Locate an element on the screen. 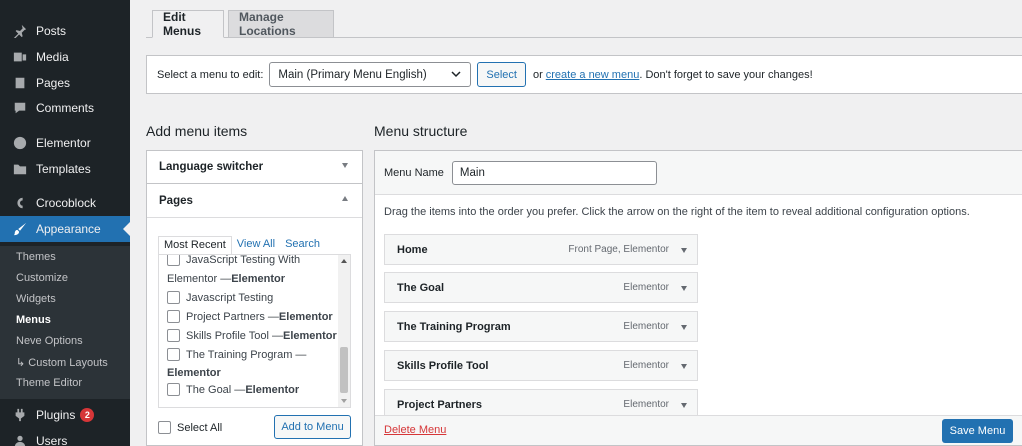 Image resolution: width=1022 pixels, height=446 pixels. sidebar-item-pages: Pages is located at coordinates (65, 83).